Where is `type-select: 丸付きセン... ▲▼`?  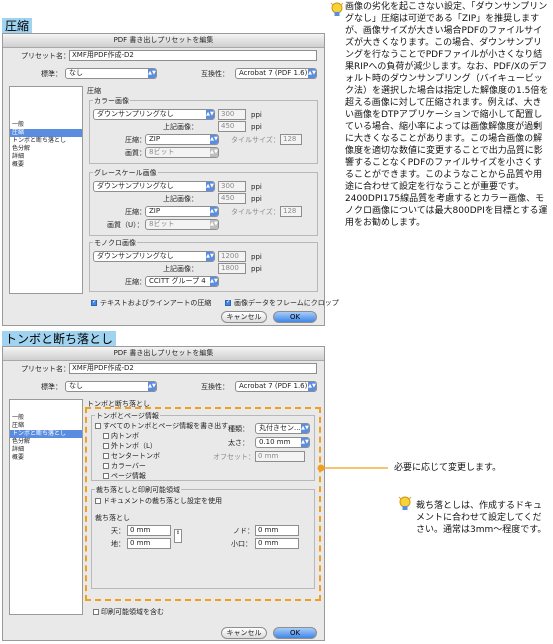
type-select: 丸付きセン... ▲▼ is located at coordinates (282, 428).